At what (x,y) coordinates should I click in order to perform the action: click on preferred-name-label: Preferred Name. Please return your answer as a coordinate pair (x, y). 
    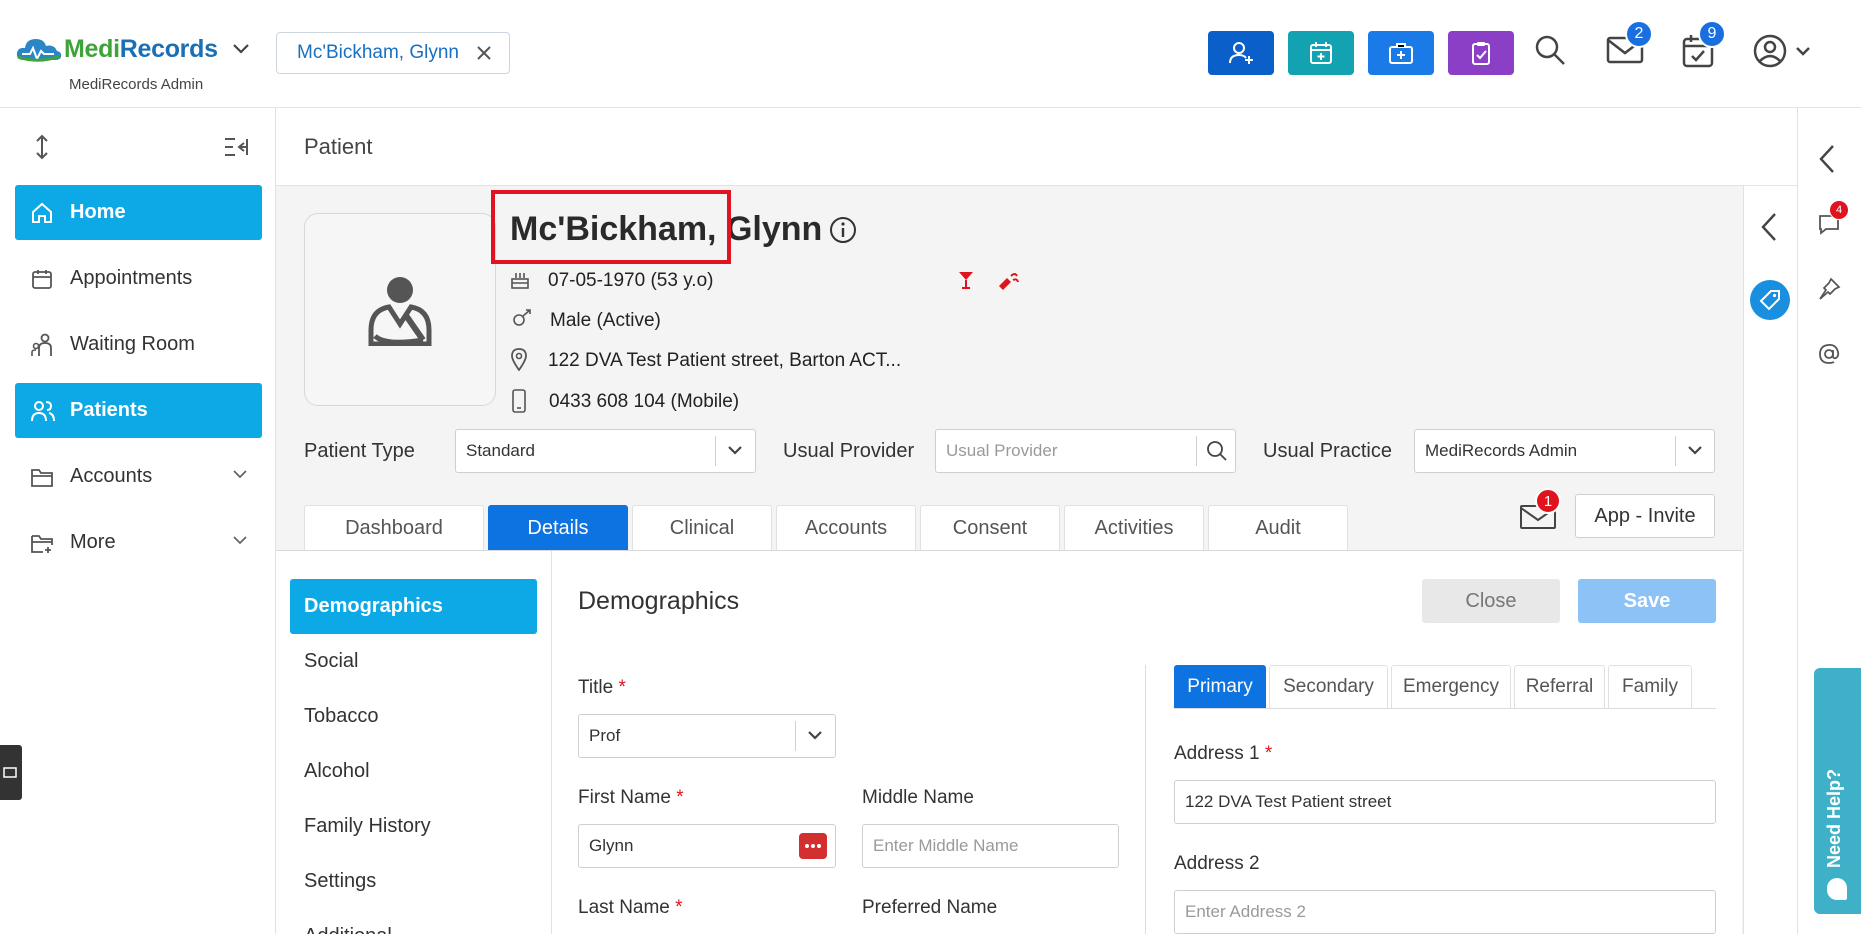
    Looking at the image, I should click on (930, 907).